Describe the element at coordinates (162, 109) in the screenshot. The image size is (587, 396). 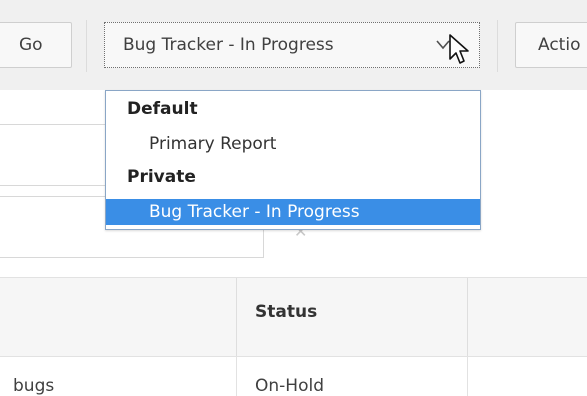
I see `menu-group-default: Default` at that location.